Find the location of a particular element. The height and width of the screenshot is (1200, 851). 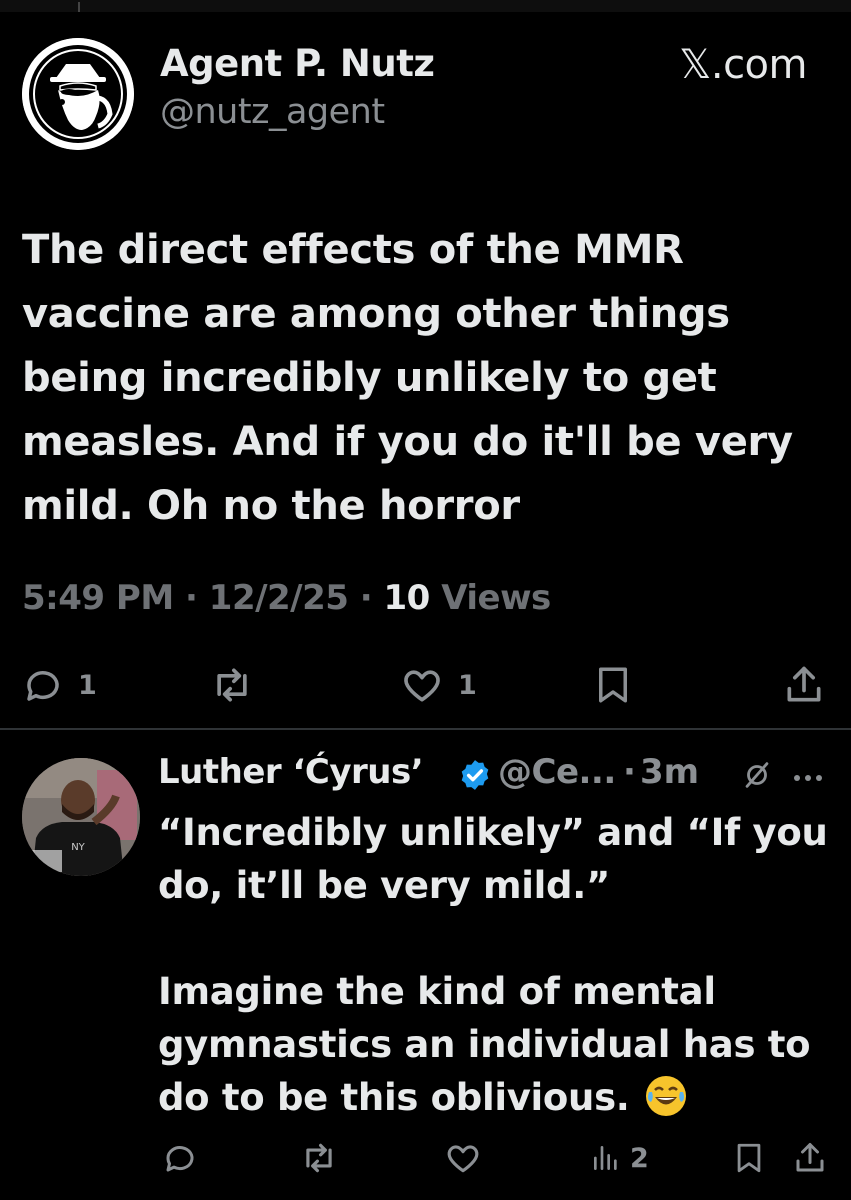

svg-text: NY is located at coordinates (78, 847).